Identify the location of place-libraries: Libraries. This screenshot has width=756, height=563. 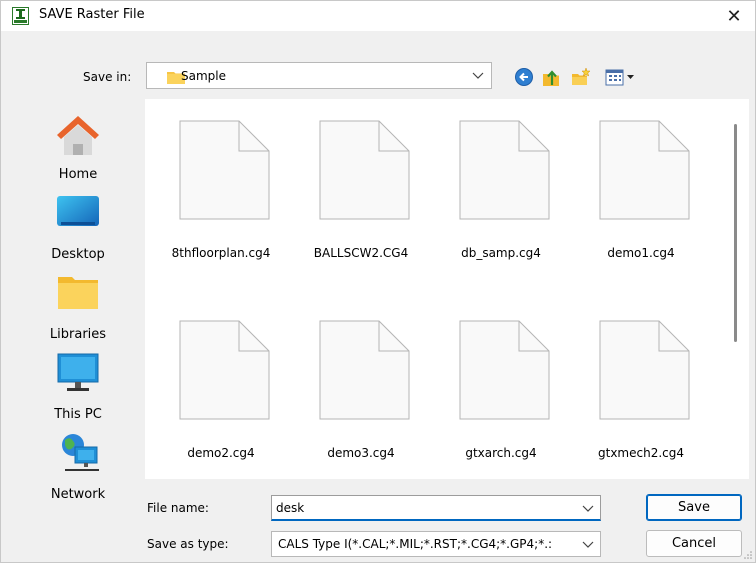
(78, 309).